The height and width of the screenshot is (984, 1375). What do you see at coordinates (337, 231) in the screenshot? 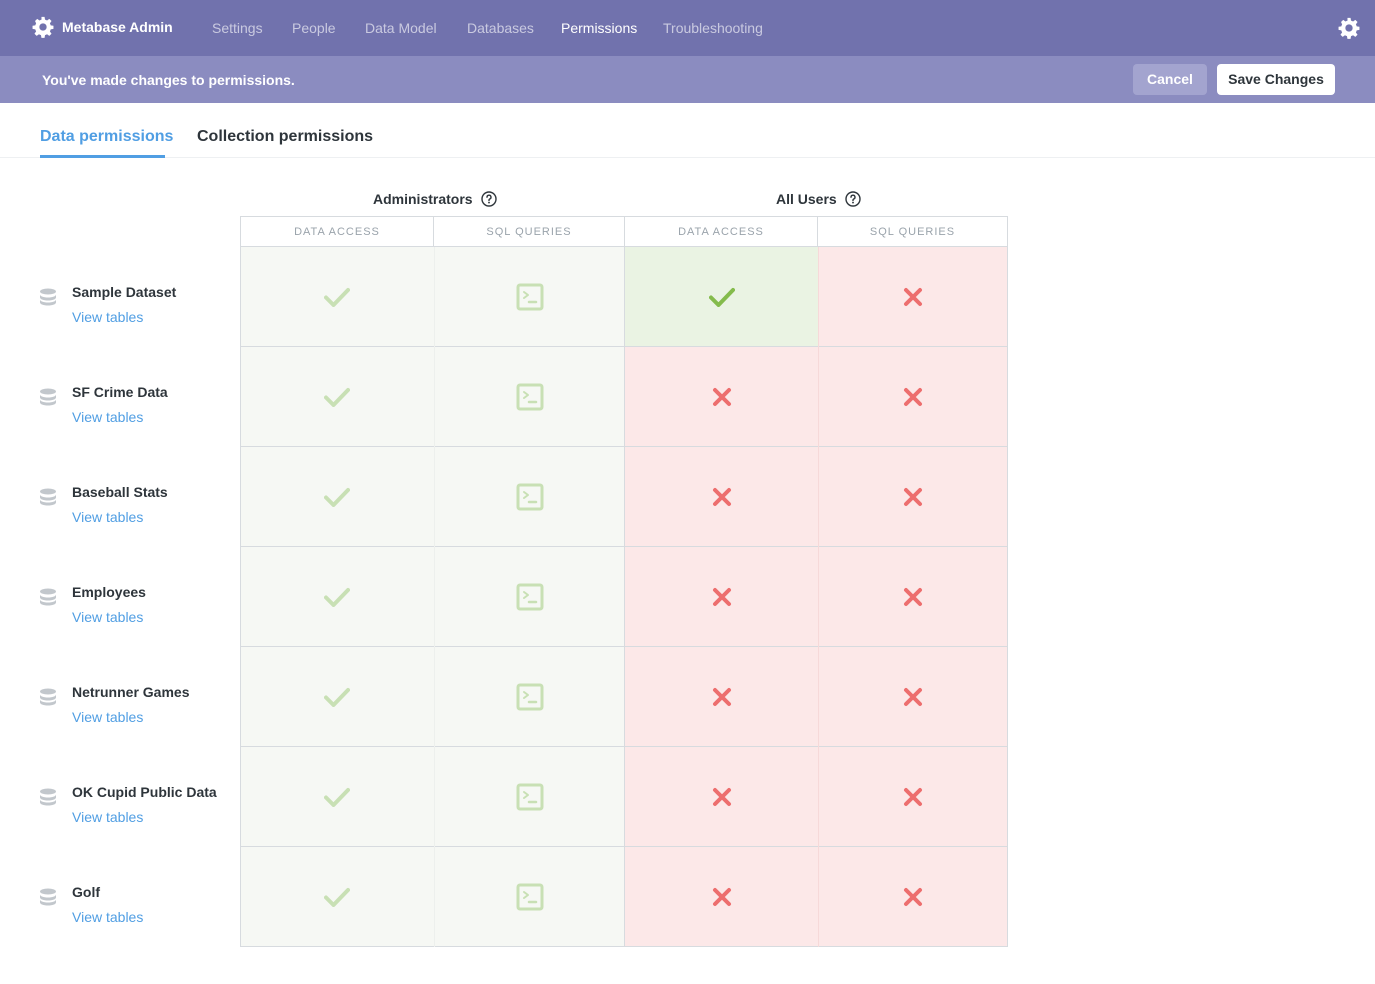
I see `column-header-data-access: DATA ACCESS` at bounding box center [337, 231].